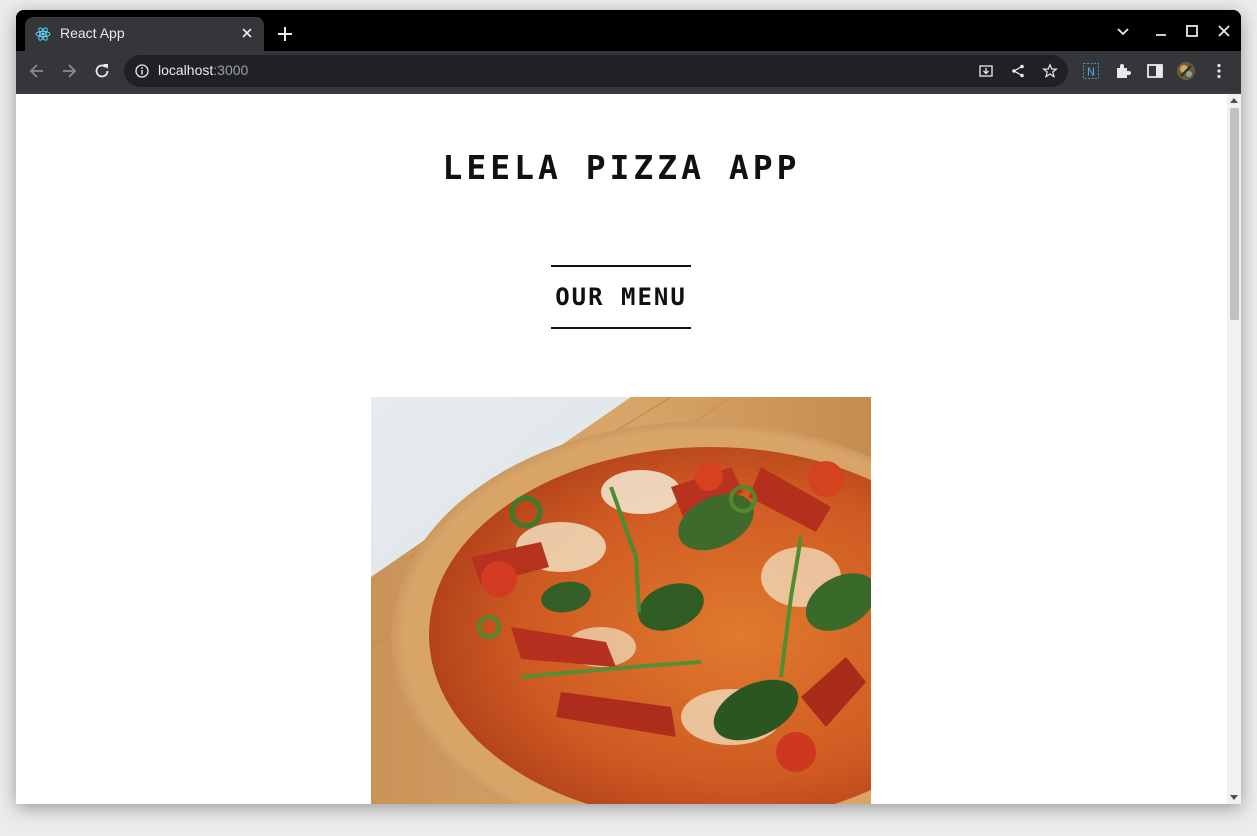 Image resolution: width=1257 pixels, height=836 pixels. Describe the element at coordinates (1234, 100) in the screenshot. I see `scroll-up-arrow-icon` at that location.